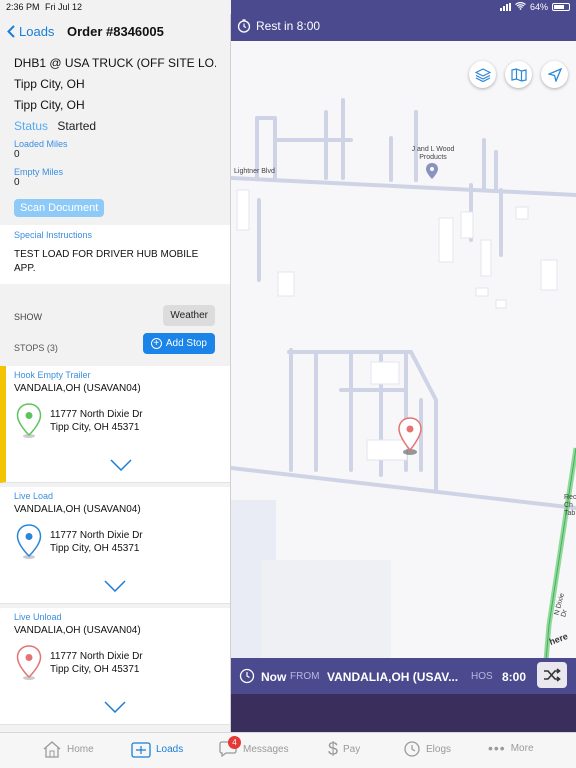 The height and width of the screenshot is (768, 576). I want to click on rest-label: Rest in 8:00, so click(288, 26).